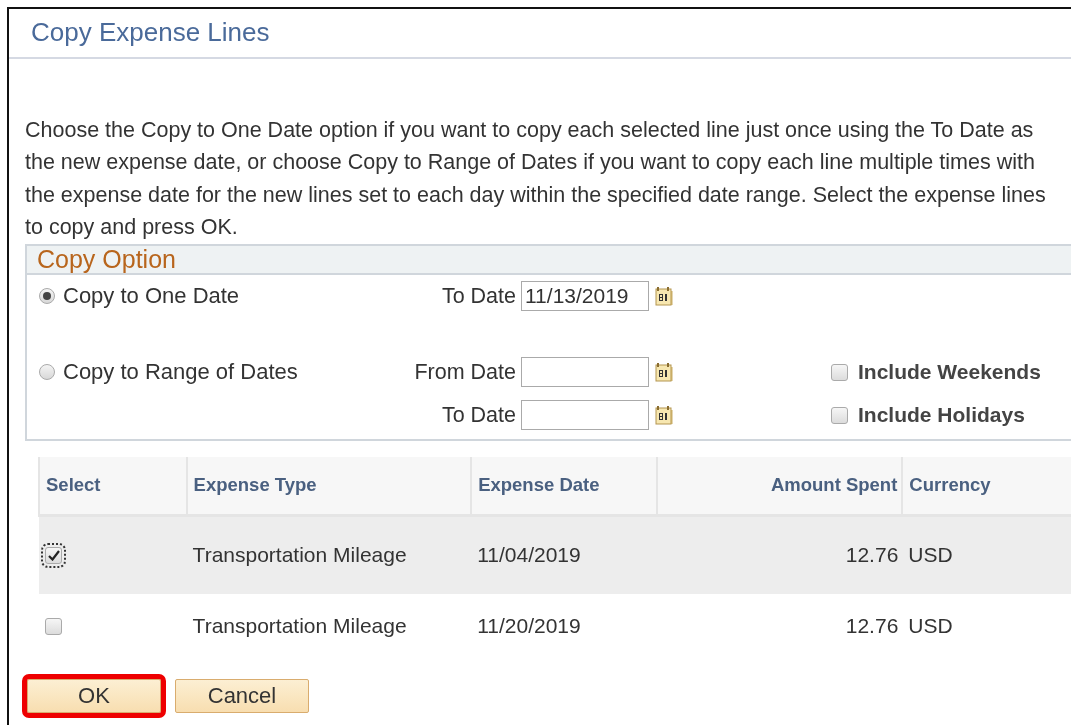 Image resolution: width=1071 pixels, height=725 pixels. Describe the element at coordinates (540, 34) in the screenshot. I see `dialog-title: Copy Expense Lines` at that location.